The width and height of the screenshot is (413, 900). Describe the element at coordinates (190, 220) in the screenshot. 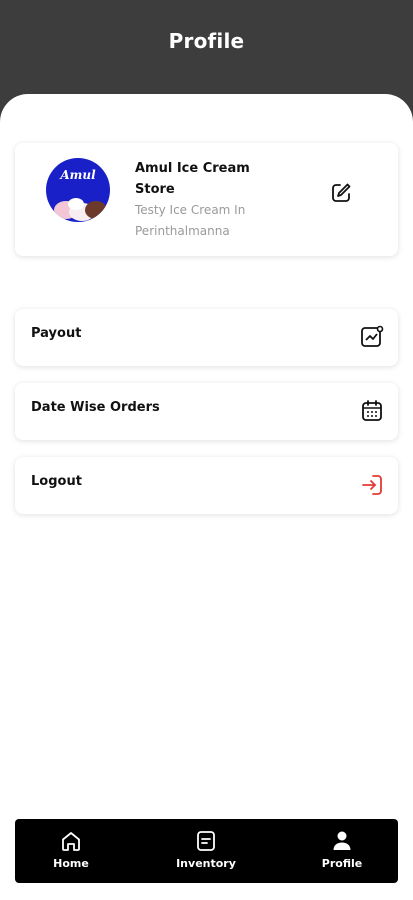

I see `store-description: Testy Ice Cream In Perinthalmanna` at that location.